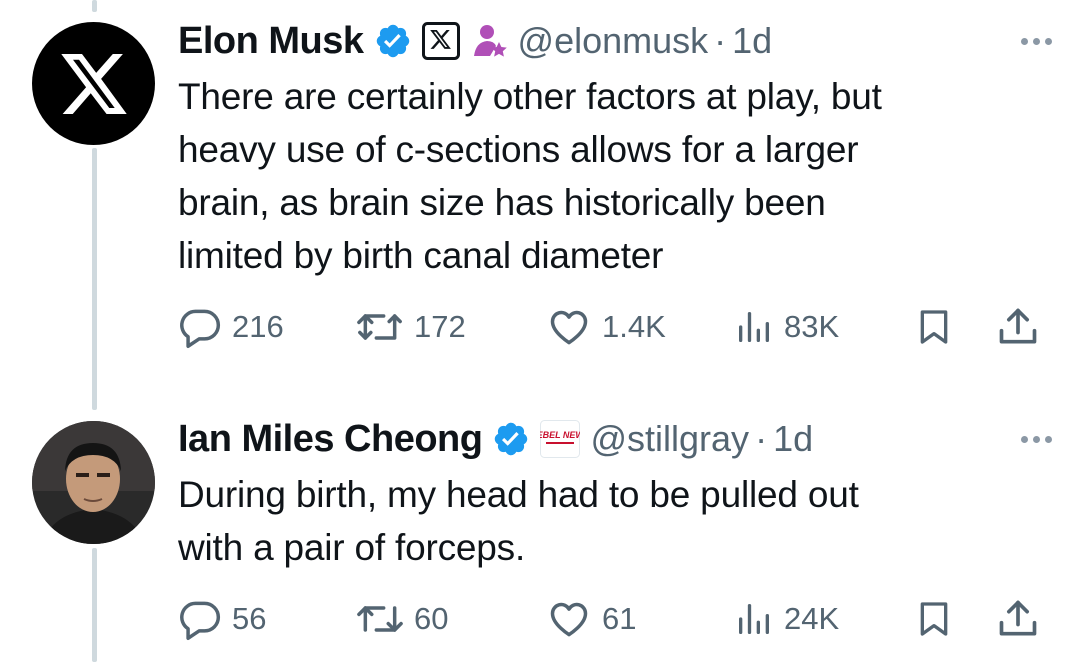 The image size is (1080, 662). Describe the element at coordinates (634, 326) in the screenshot. I see `like-count: 1.4K` at that location.